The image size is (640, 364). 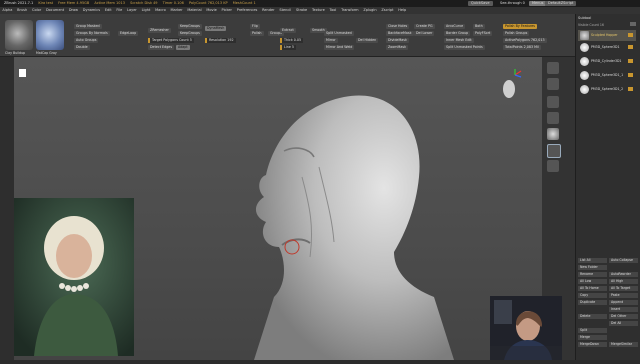 What do you see at coordinates (36, 10) in the screenshot?
I see `menu-item-color: Color` at bounding box center [36, 10].